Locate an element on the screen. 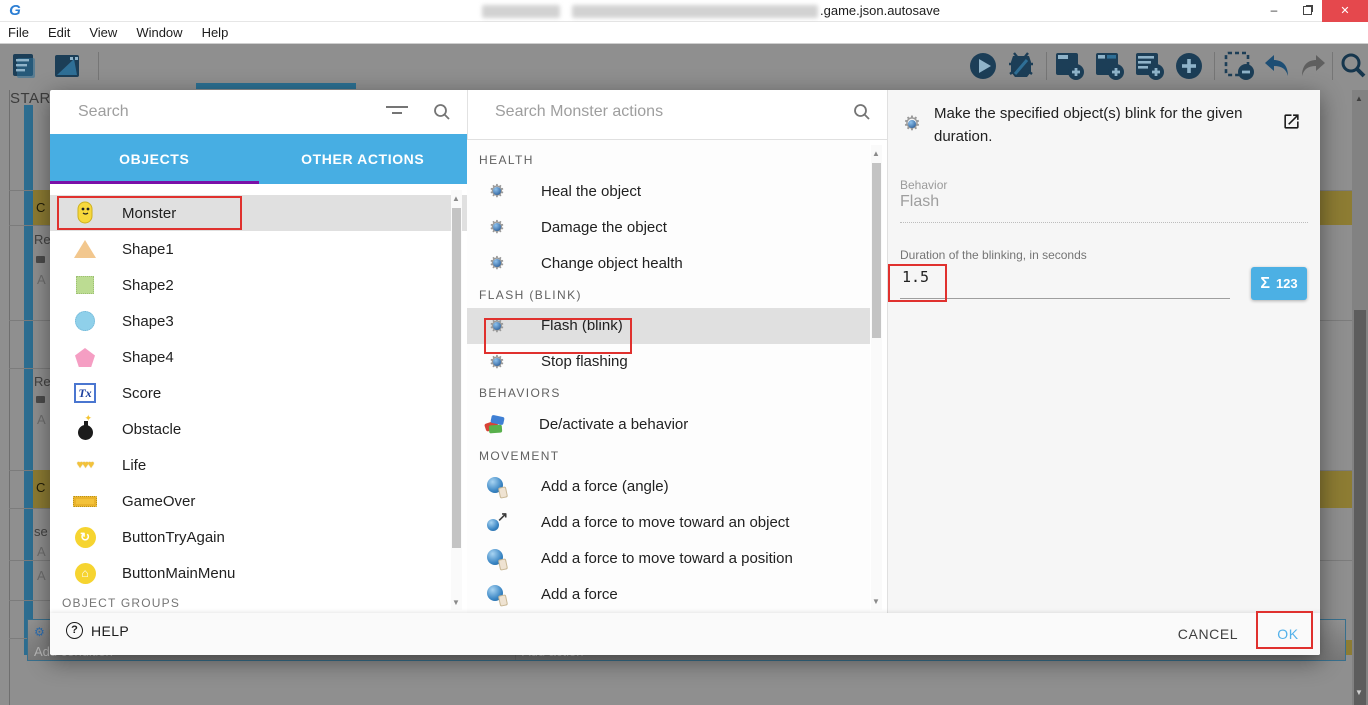 The image size is (1368, 705). object-label: Shape1 is located at coordinates (148, 249).